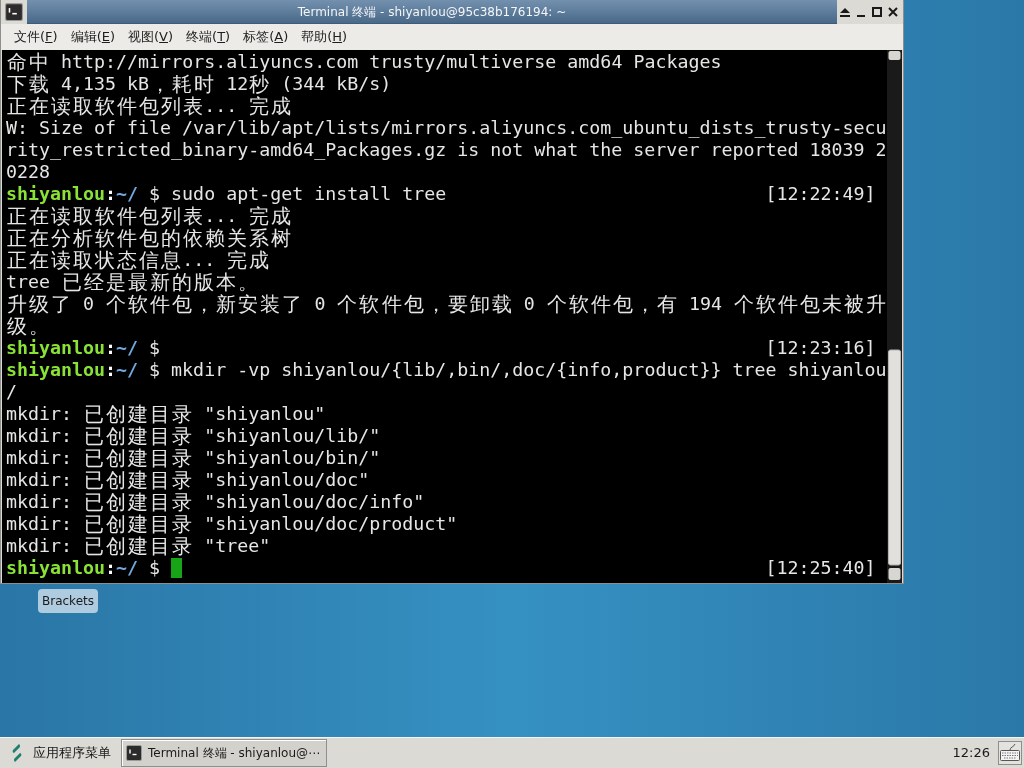 The image size is (1024, 768). Describe the element at coordinates (149, 238) in the screenshot. I see `terminal-line: 正在分析软件包的依赖关系树` at that location.